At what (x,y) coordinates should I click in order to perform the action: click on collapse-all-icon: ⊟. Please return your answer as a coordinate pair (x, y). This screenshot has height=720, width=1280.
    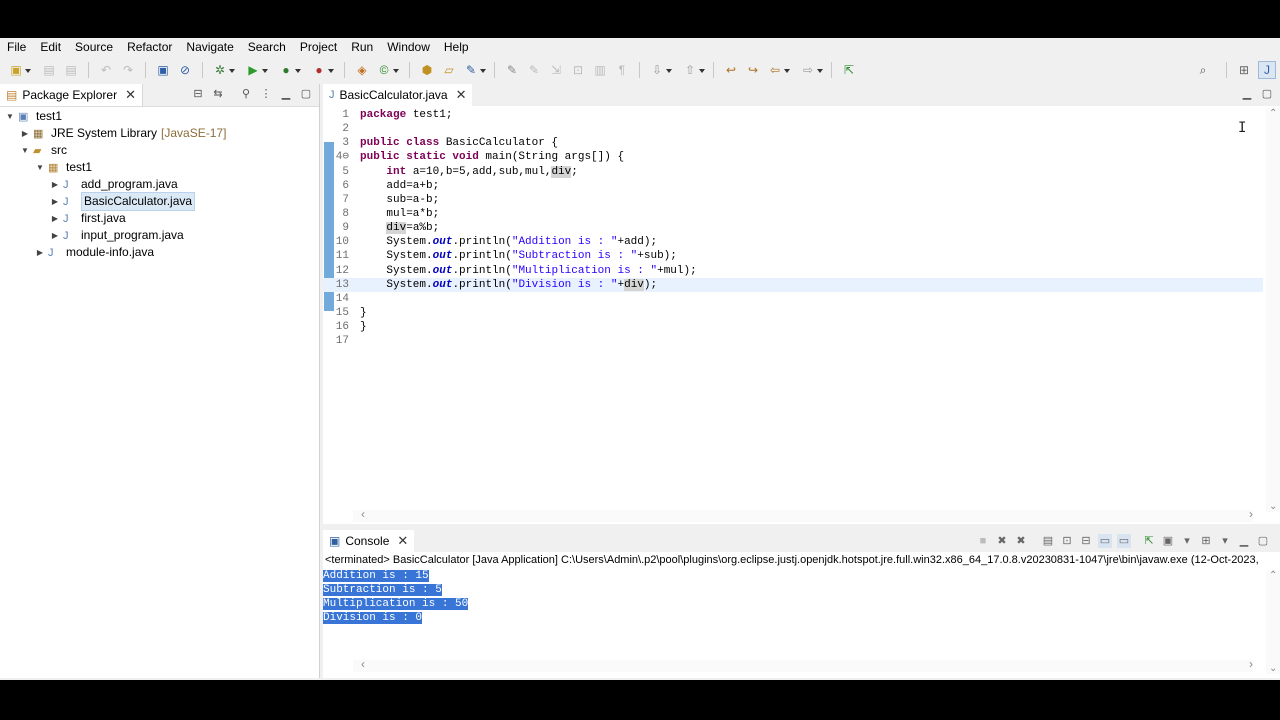
    Looking at the image, I should click on (198, 94).